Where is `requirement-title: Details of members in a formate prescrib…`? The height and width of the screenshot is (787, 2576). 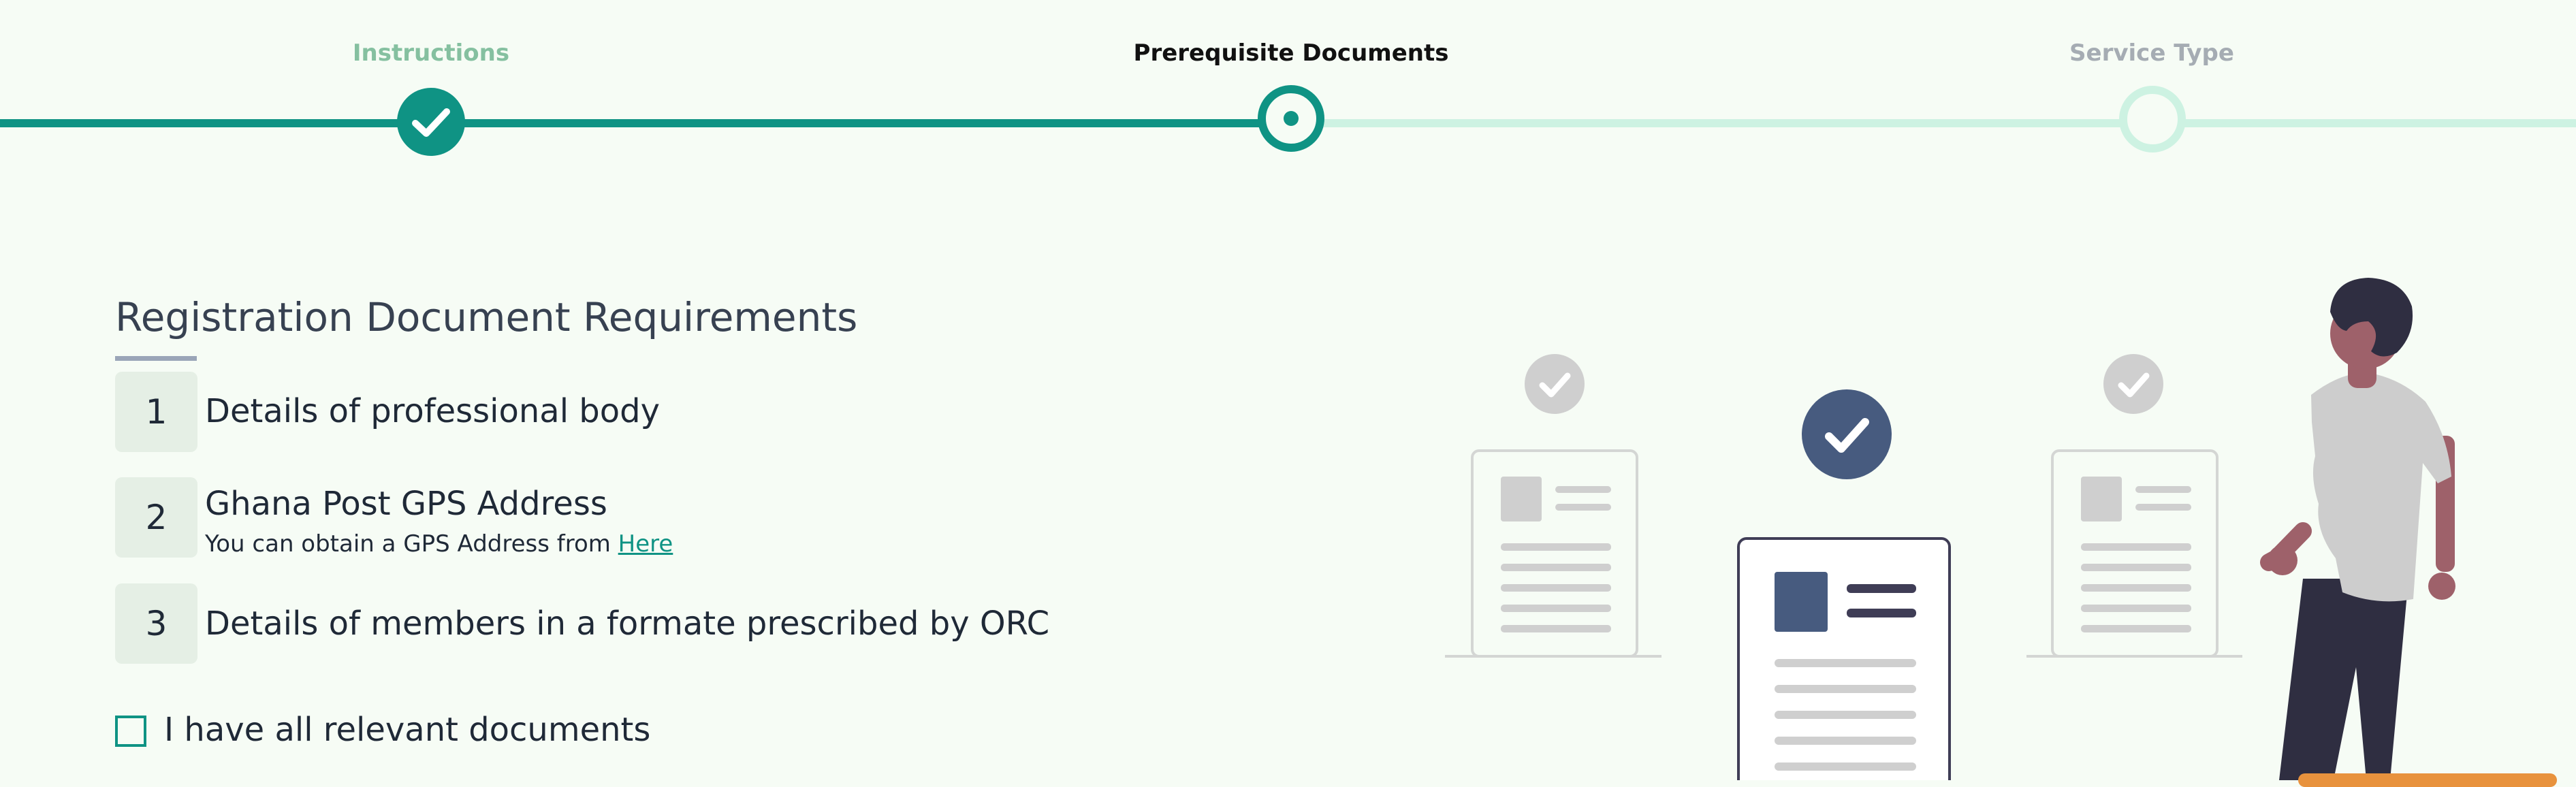 requirement-title: Details of members in a formate prescrib… is located at coordinates (627, 624).